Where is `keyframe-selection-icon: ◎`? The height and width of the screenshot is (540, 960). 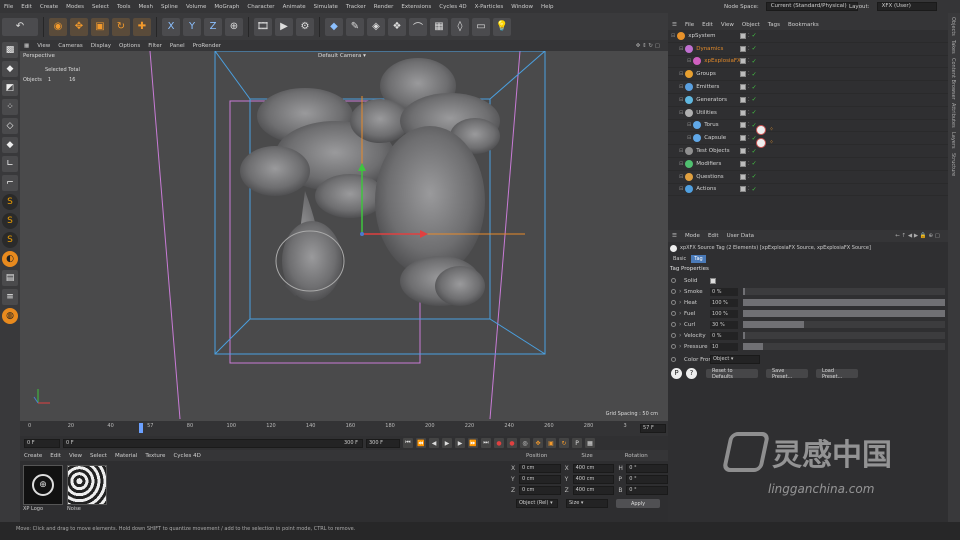 keyframe-selection-icon: ◎ is located at coordinates (525, 443).